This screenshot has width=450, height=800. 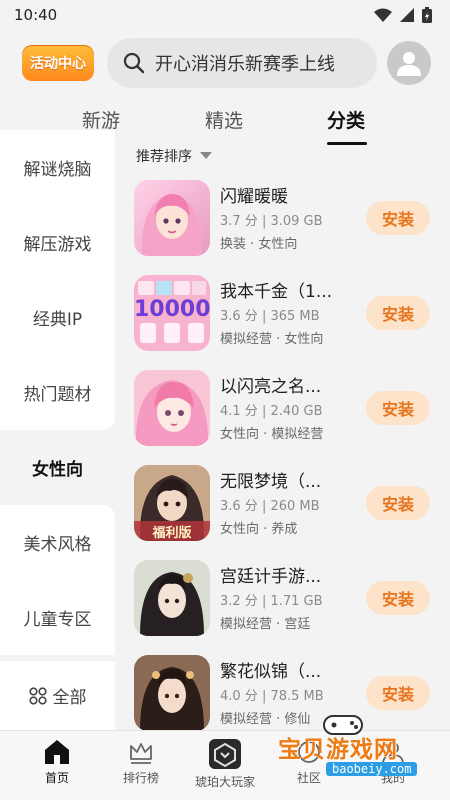 I want to click on watermark: 宝贝游戏网 baobeiy.com, so click(x=353, y=751).